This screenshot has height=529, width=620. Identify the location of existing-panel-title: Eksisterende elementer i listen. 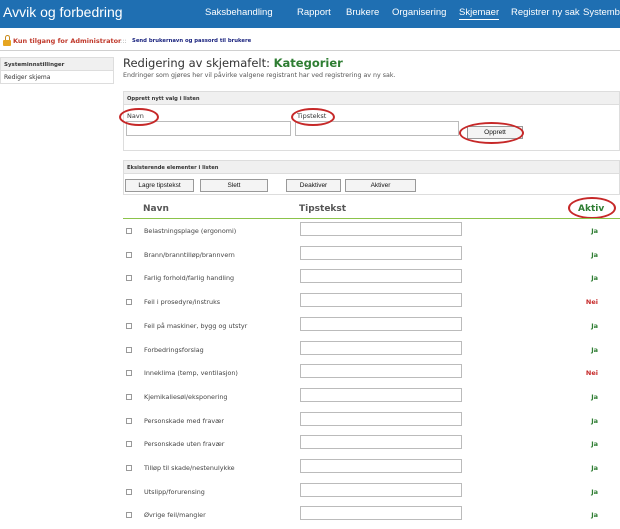
(371, 167).